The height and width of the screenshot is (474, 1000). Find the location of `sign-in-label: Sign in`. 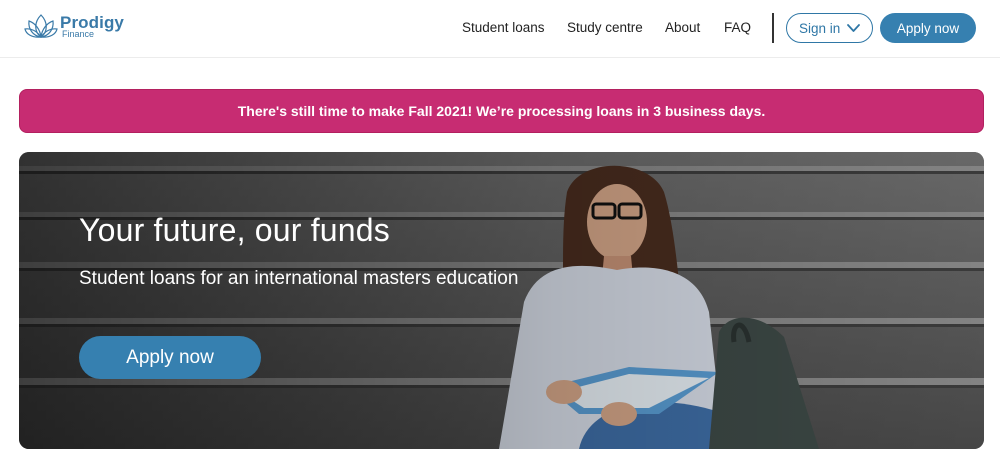

sign-in-label: Sign in is located at coordinates (820, 28).